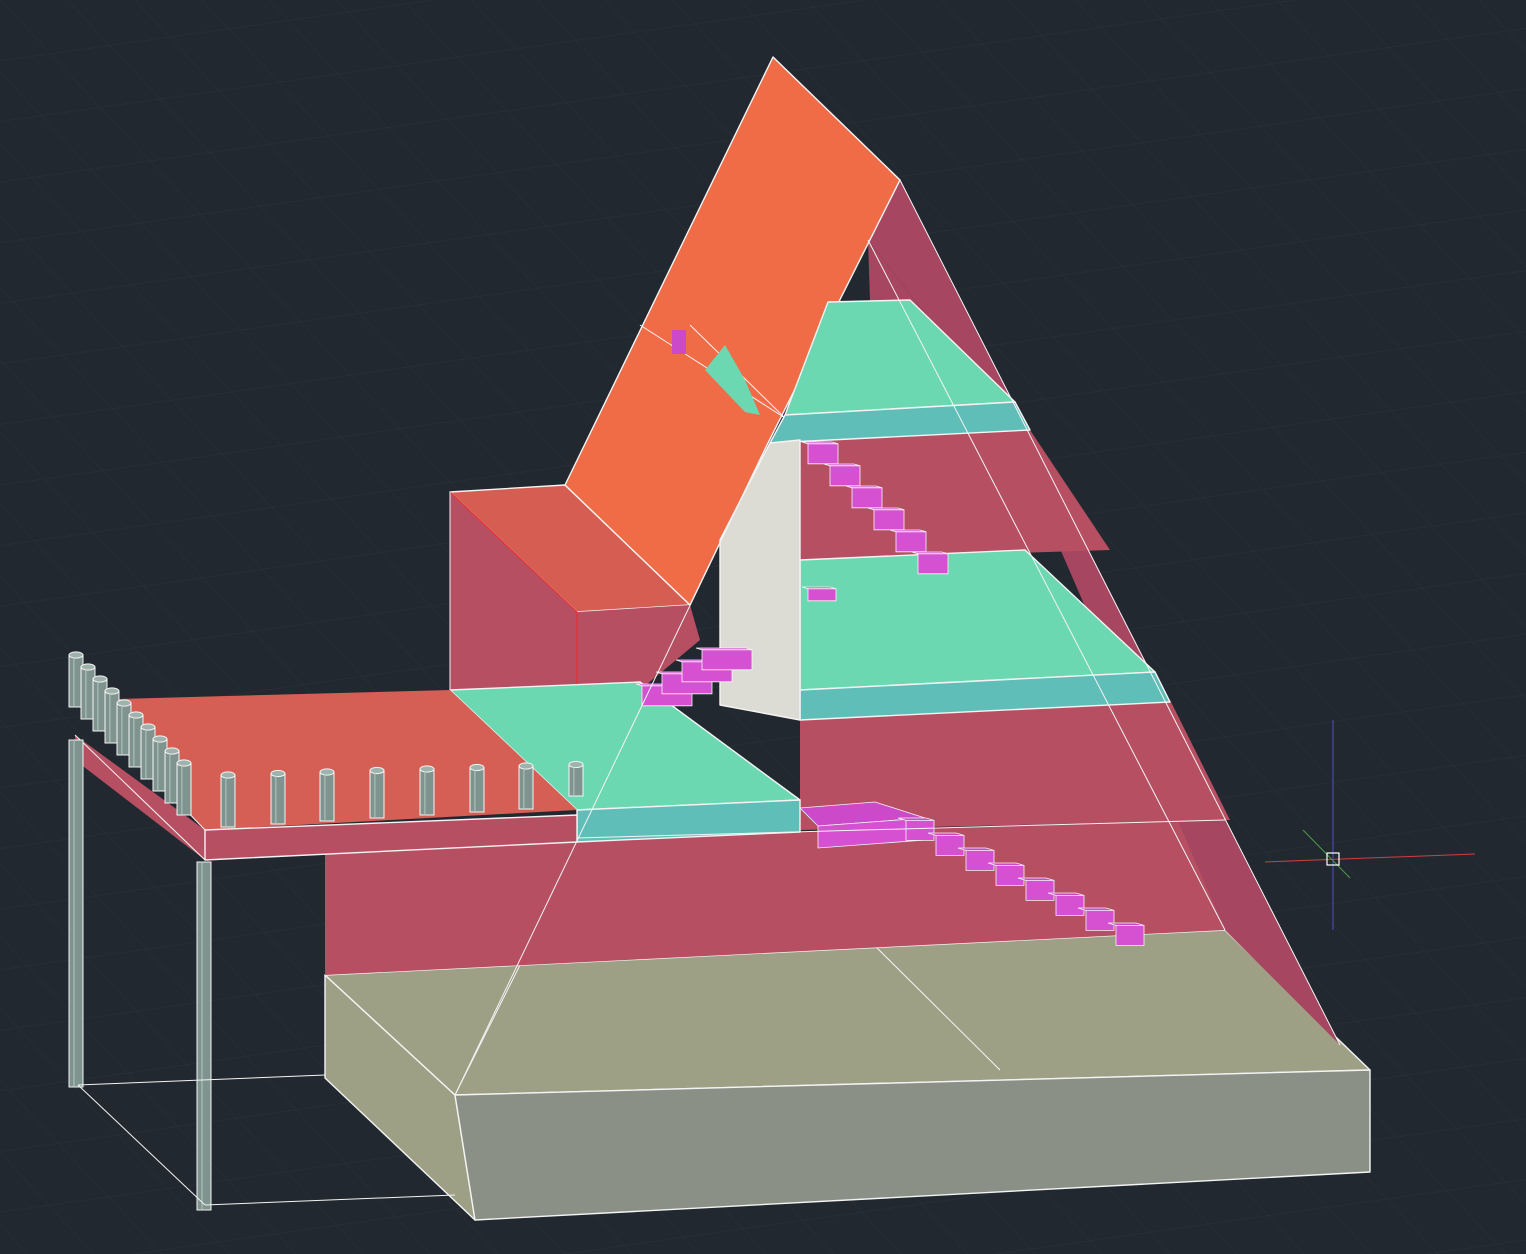 The height and width of the screenshot is (1254, 1526). I want to click on skylight-stair-step, so click(679, 342).